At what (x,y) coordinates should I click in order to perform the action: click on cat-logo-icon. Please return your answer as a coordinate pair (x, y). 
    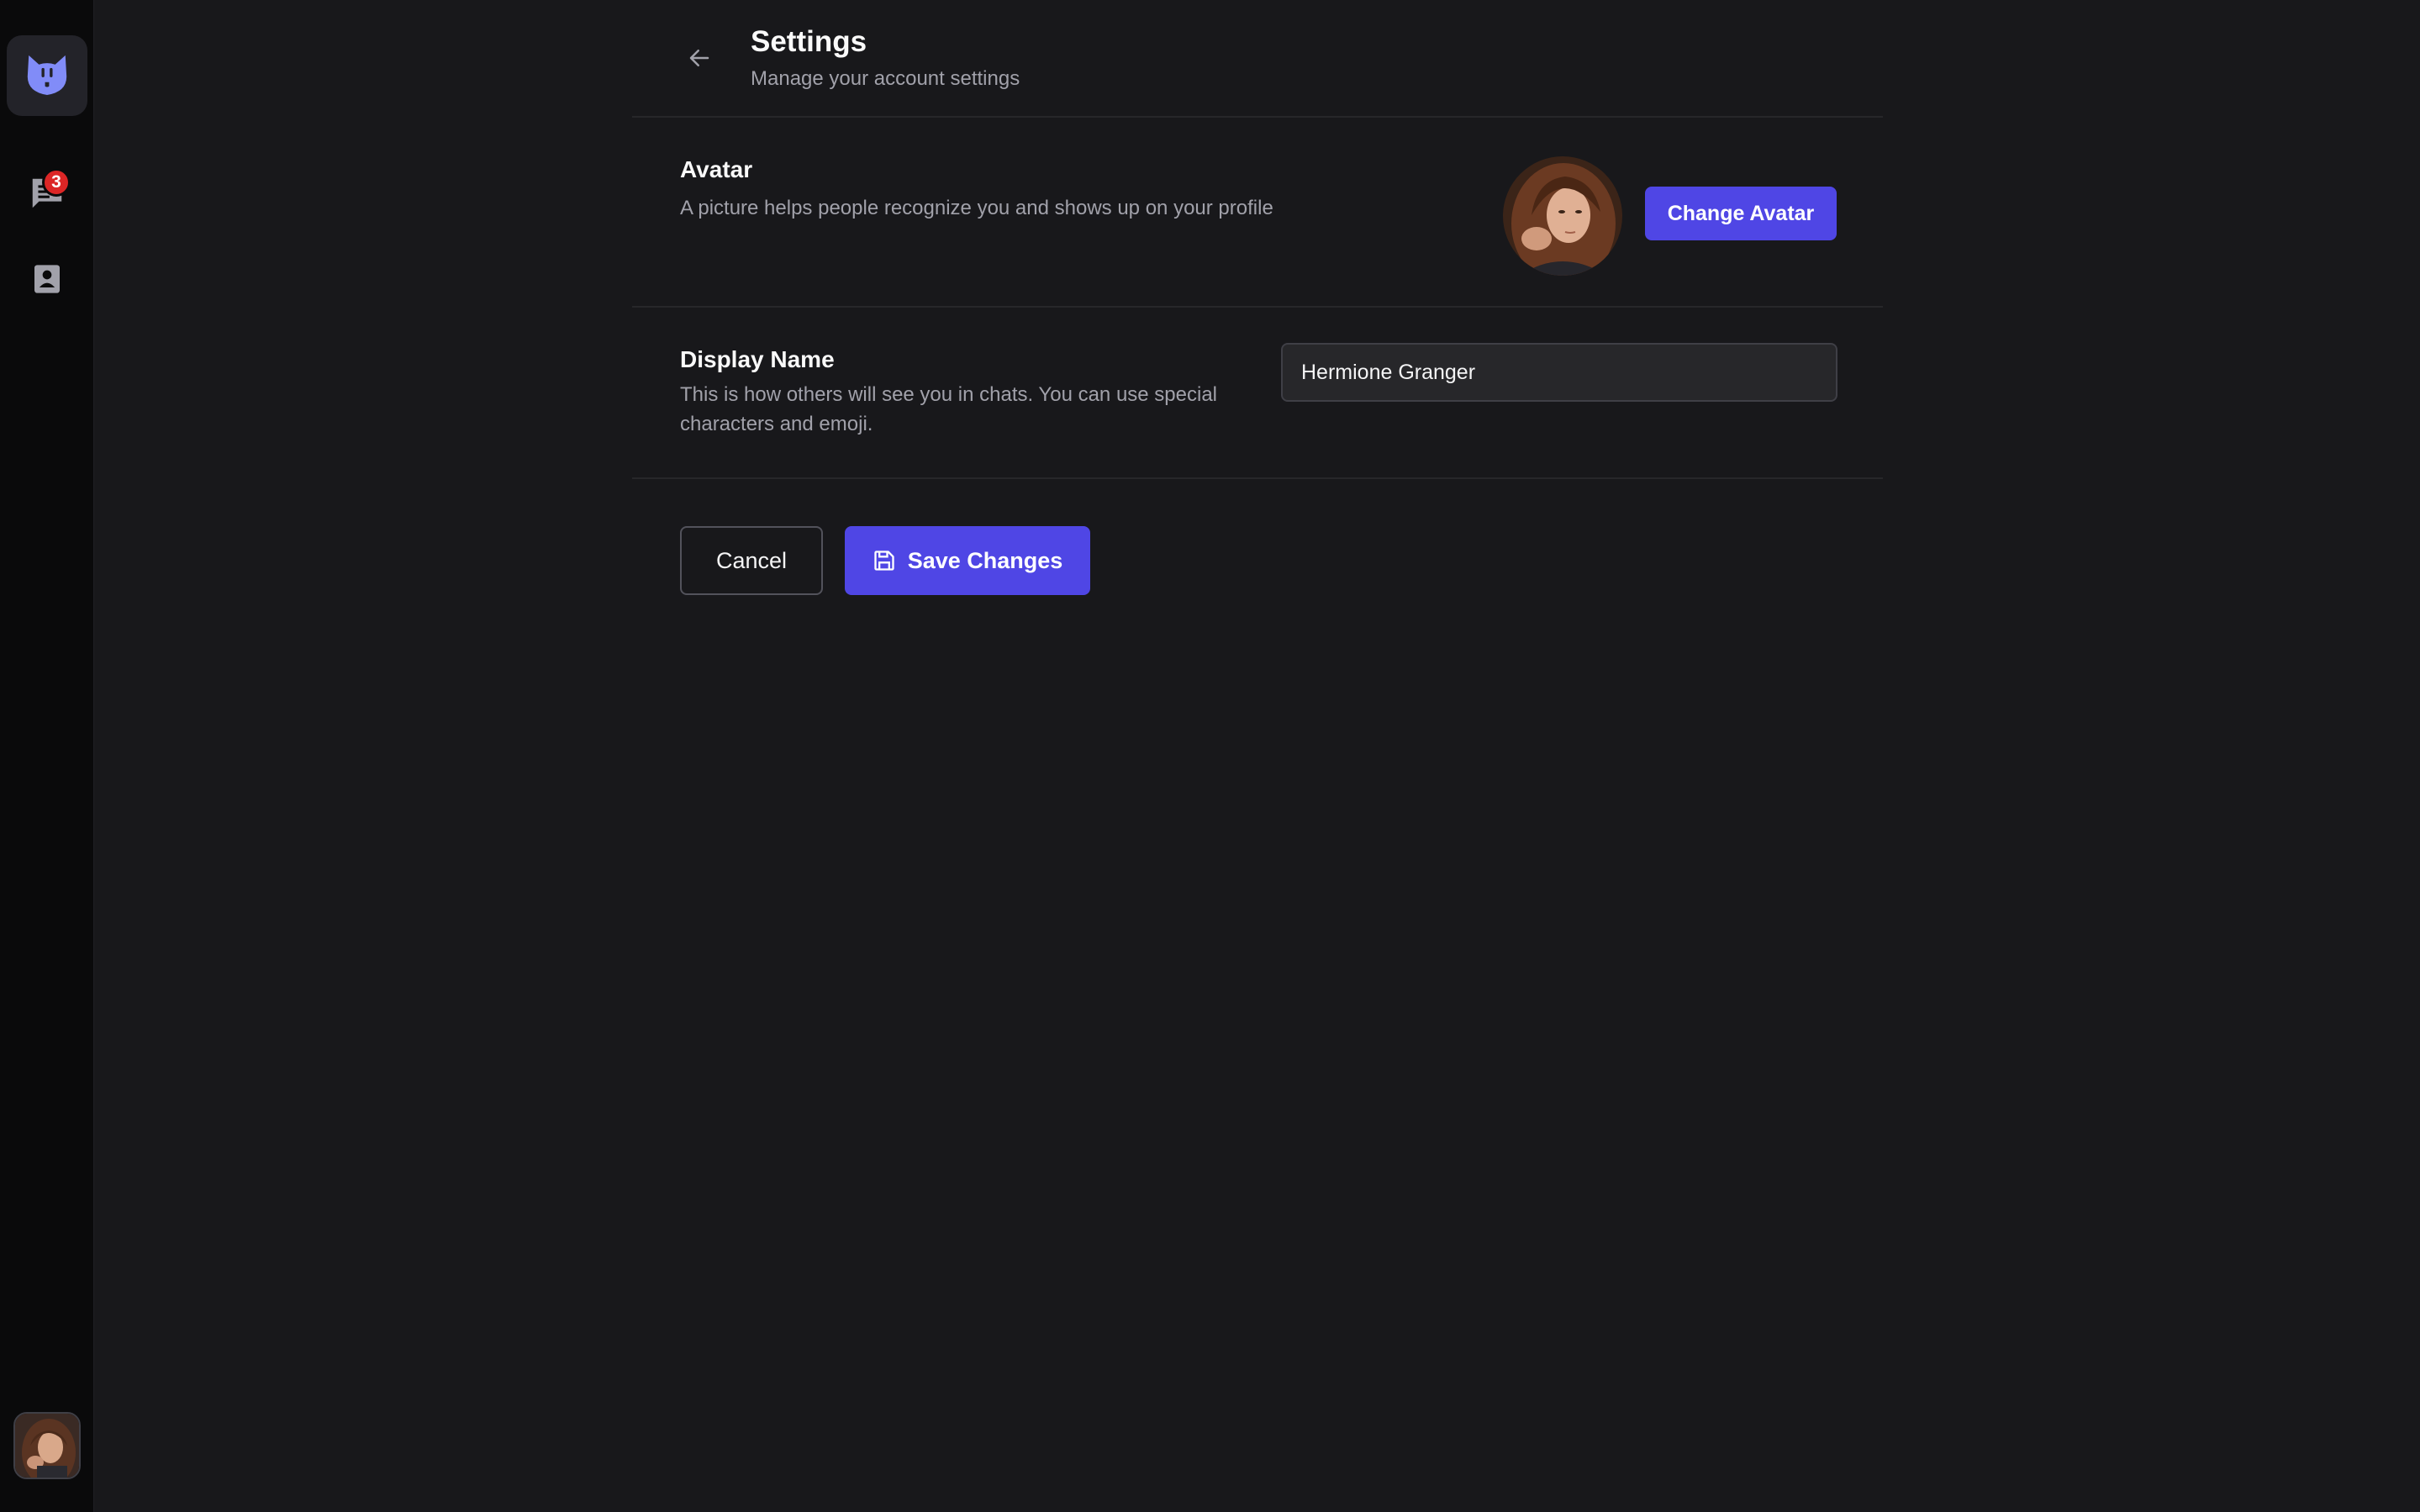
    Looking at the image, I should click on (47, 75).